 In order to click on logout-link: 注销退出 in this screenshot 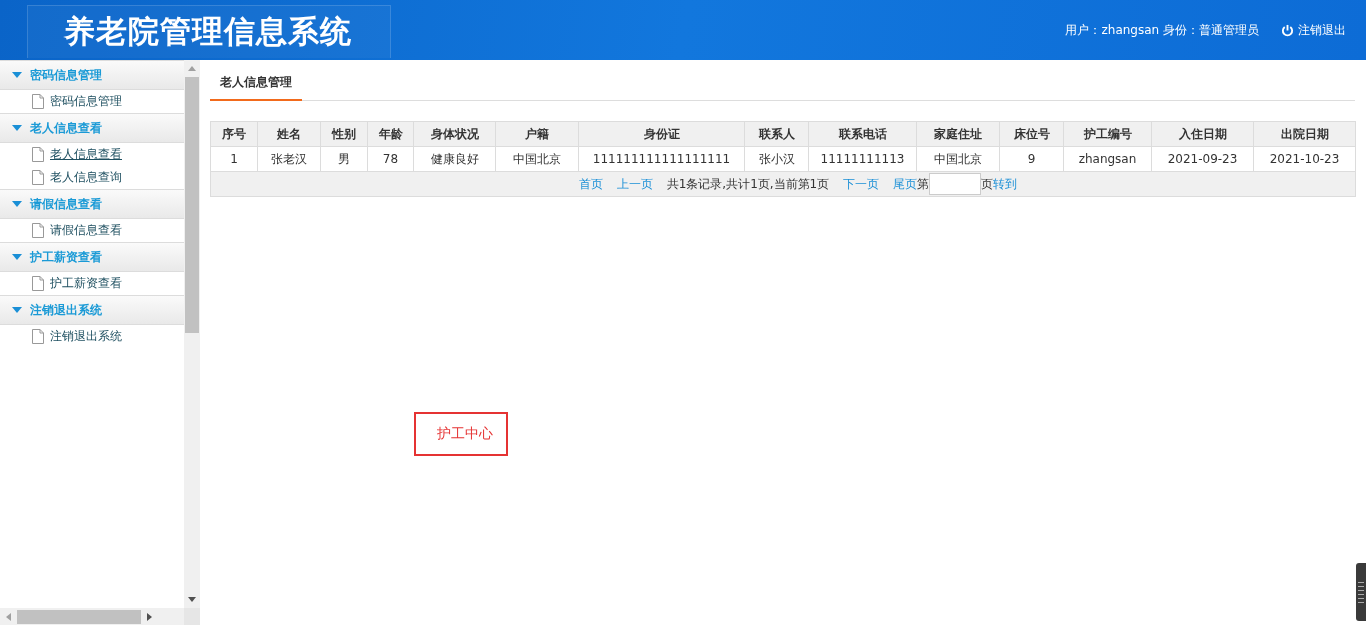, I will do `click(1313, 30)`.